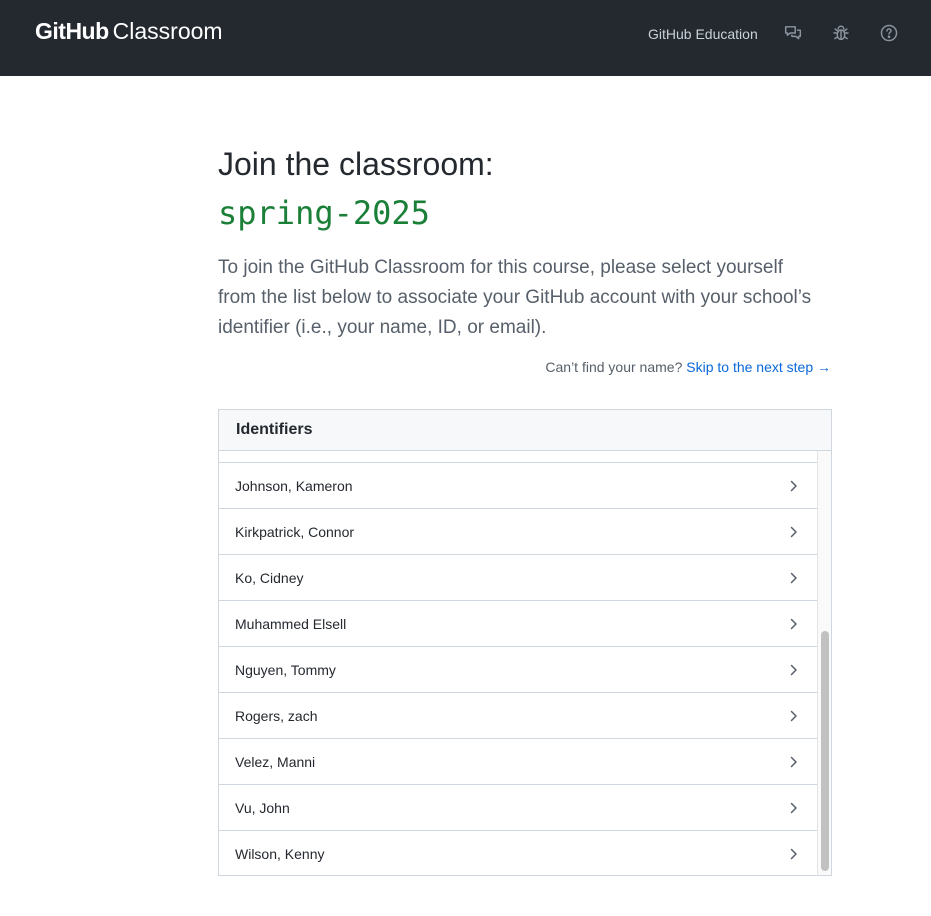  I want to click on identifier-name: Vu, John, so click(262, 807).